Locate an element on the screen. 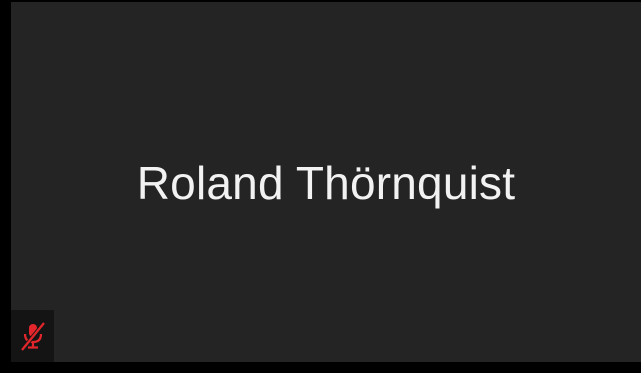 The image size is (641, 373). microphone-muted-icon is located at coordinates (33, 336).